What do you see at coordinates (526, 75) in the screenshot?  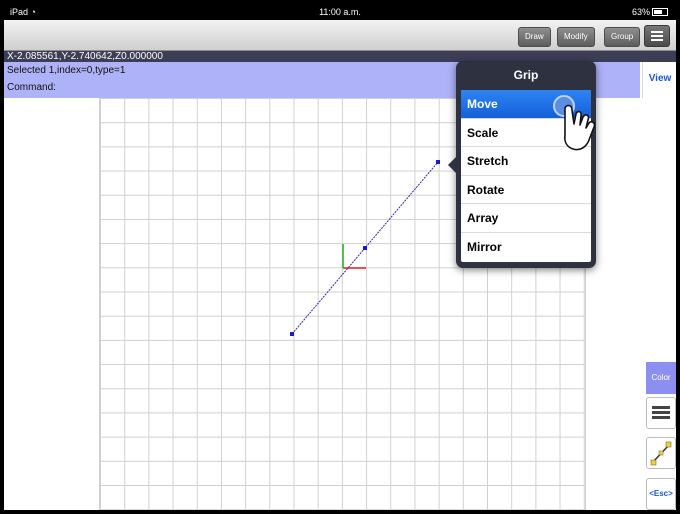 I see `popover-title: Grip` at bounding box center [526, 75].